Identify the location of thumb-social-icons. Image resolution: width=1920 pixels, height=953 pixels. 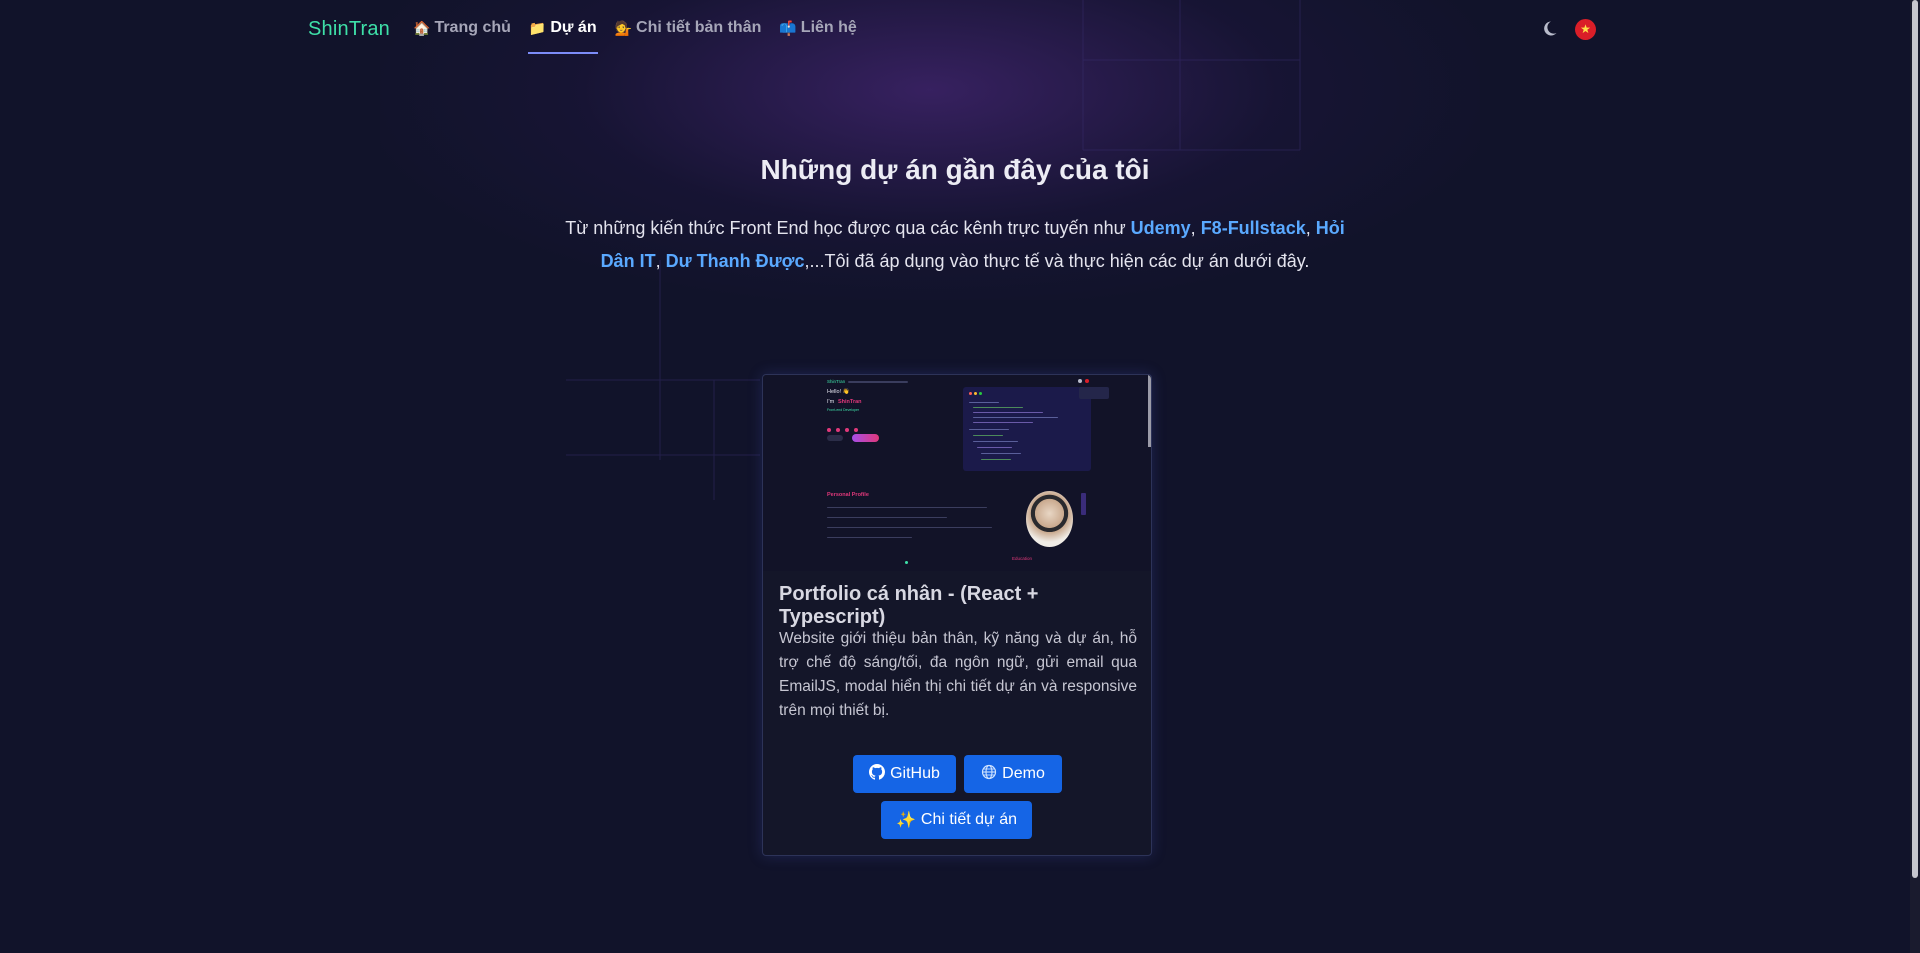
(844, 425).